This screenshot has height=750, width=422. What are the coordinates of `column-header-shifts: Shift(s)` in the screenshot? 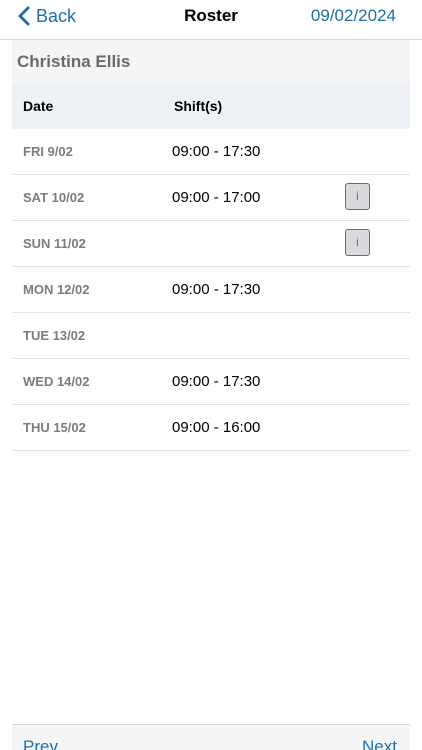 It's located at (198, 106).